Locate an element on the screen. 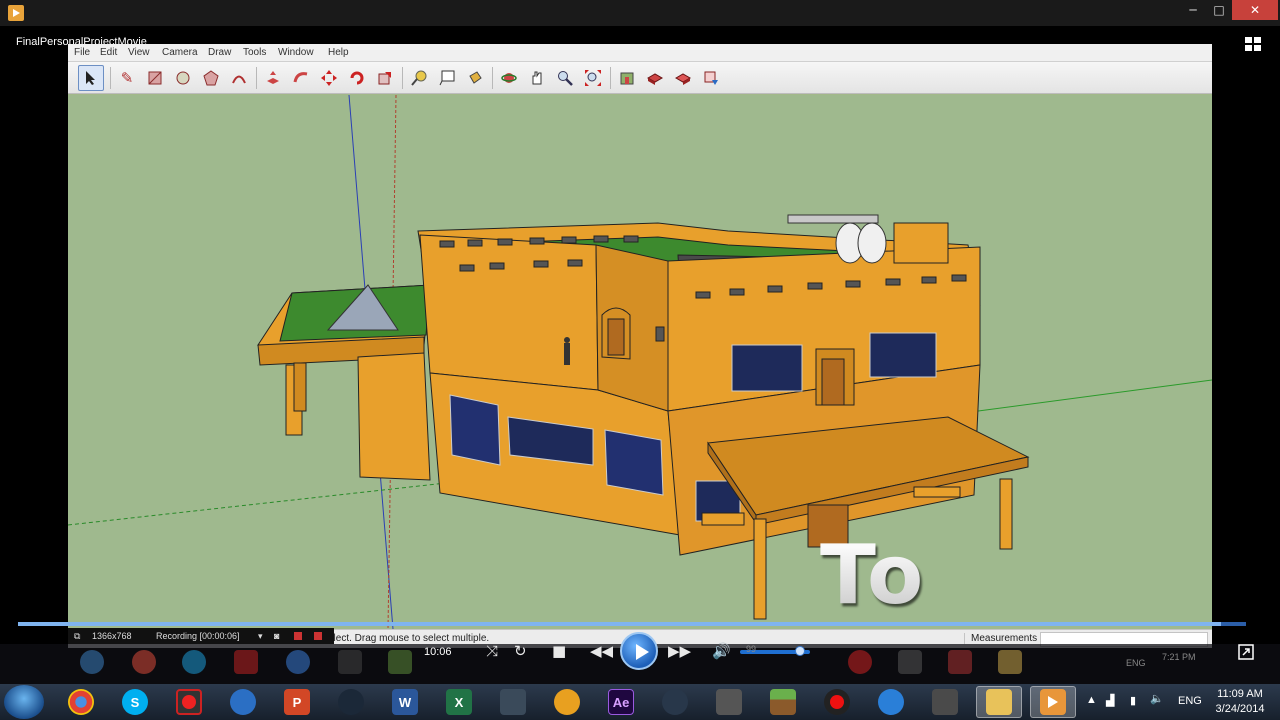 The height and width of the screenshot is (720, 1280). send-to-layout-icon is located at coordinates (711, 78).